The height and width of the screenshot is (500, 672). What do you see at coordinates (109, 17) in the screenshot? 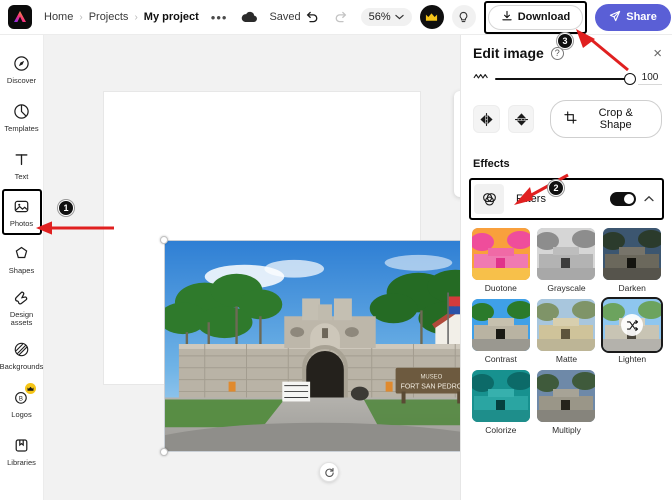
I see `breadcrumb-projects: Projects` at bounding box center [109, 17].